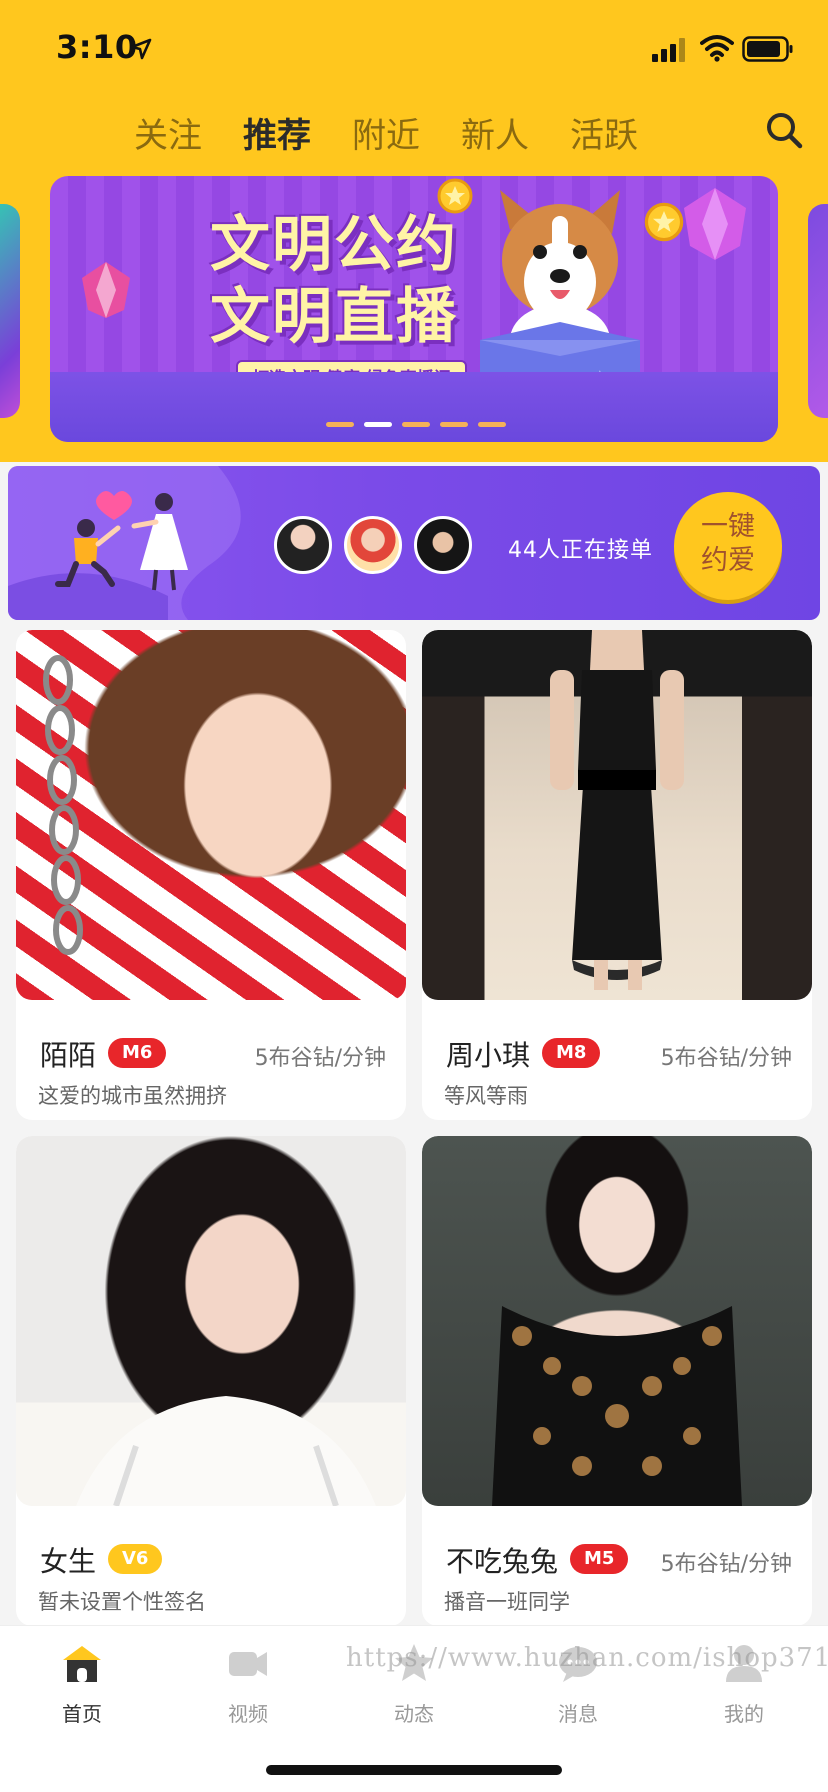  What do you see at coordinates (728, 526) in the screenshot?
I see `quick-date-button-line1: 一键` at bounding box center [728, 526].